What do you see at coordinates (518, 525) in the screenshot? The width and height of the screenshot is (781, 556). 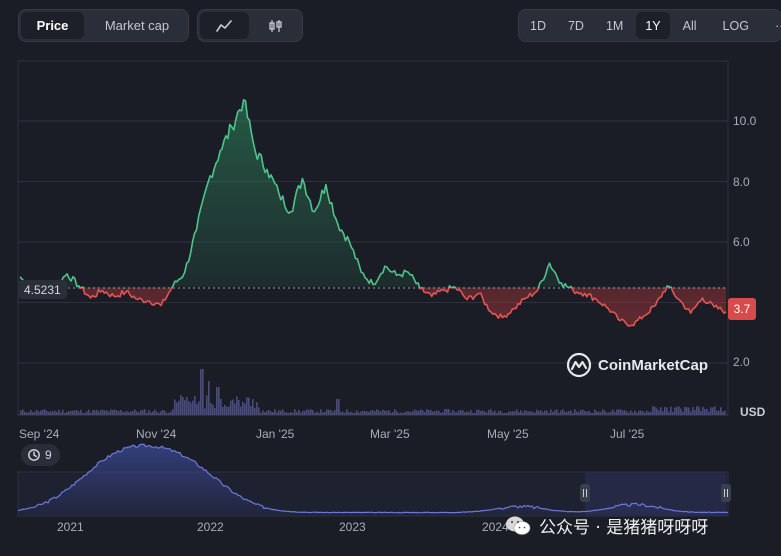 I see `wechat-icon` at bounding box center [518, 525].